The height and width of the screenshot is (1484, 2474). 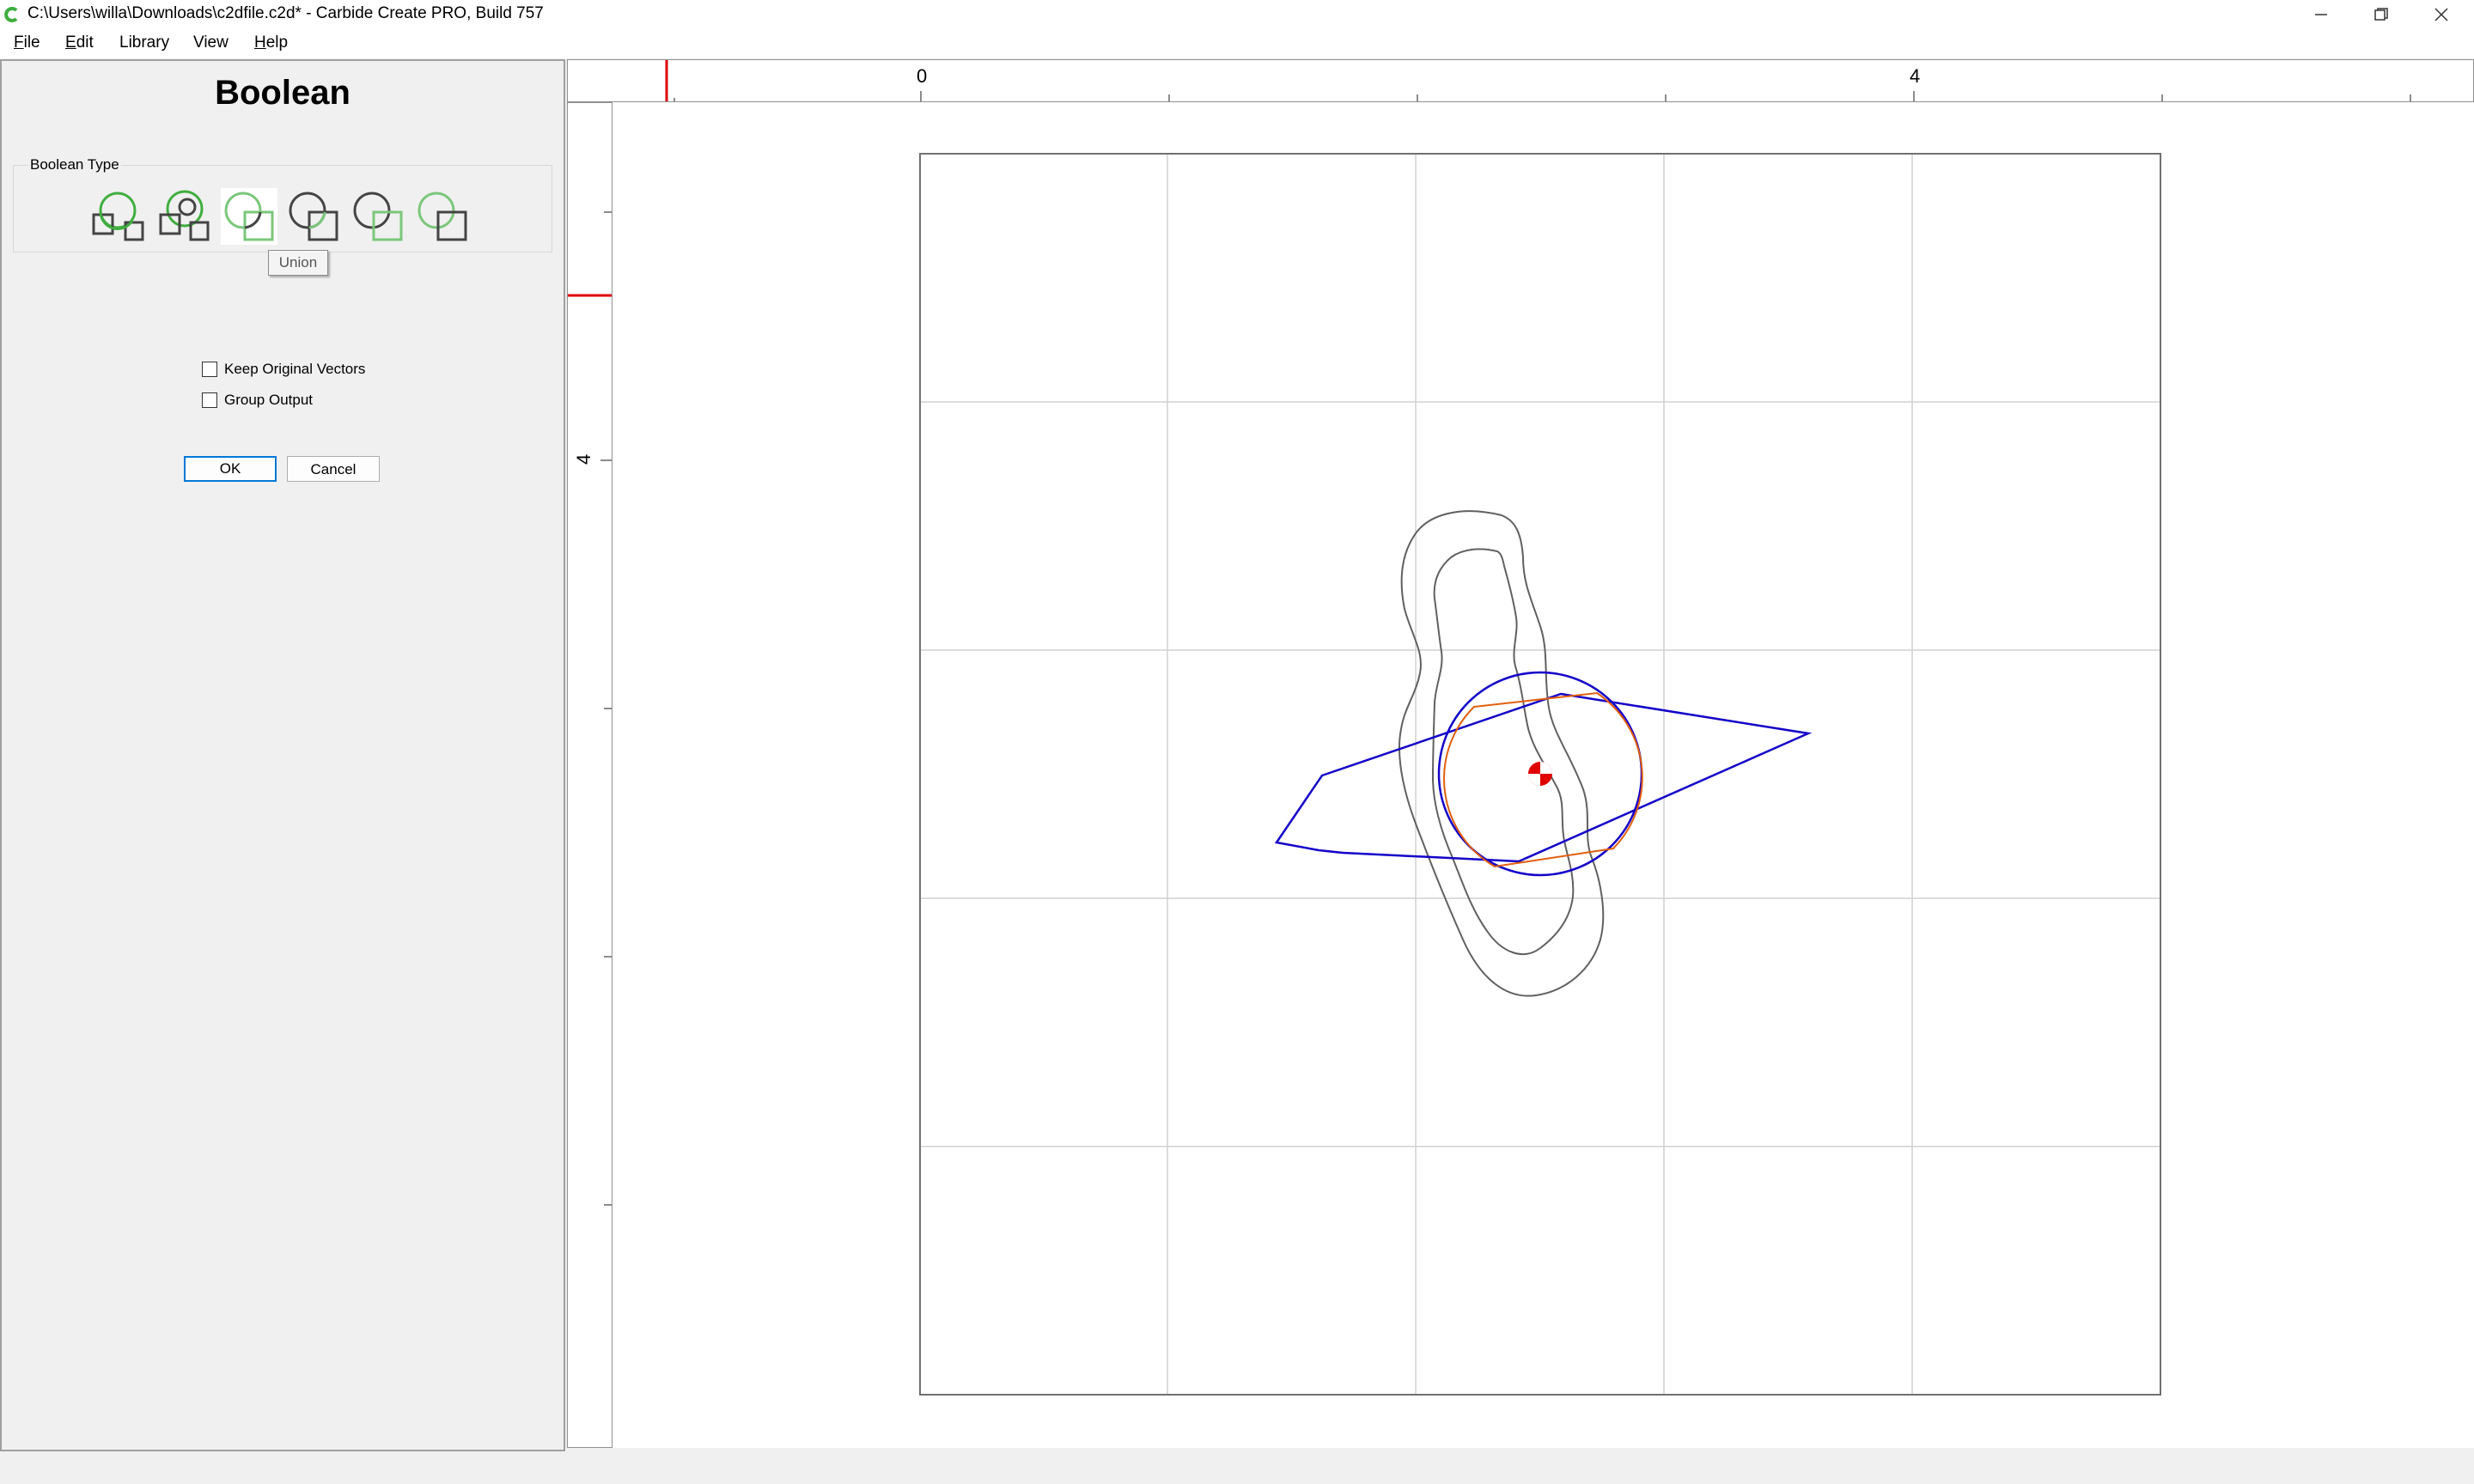 I want to click on boolean-union-button, so click(x=249, y=216).